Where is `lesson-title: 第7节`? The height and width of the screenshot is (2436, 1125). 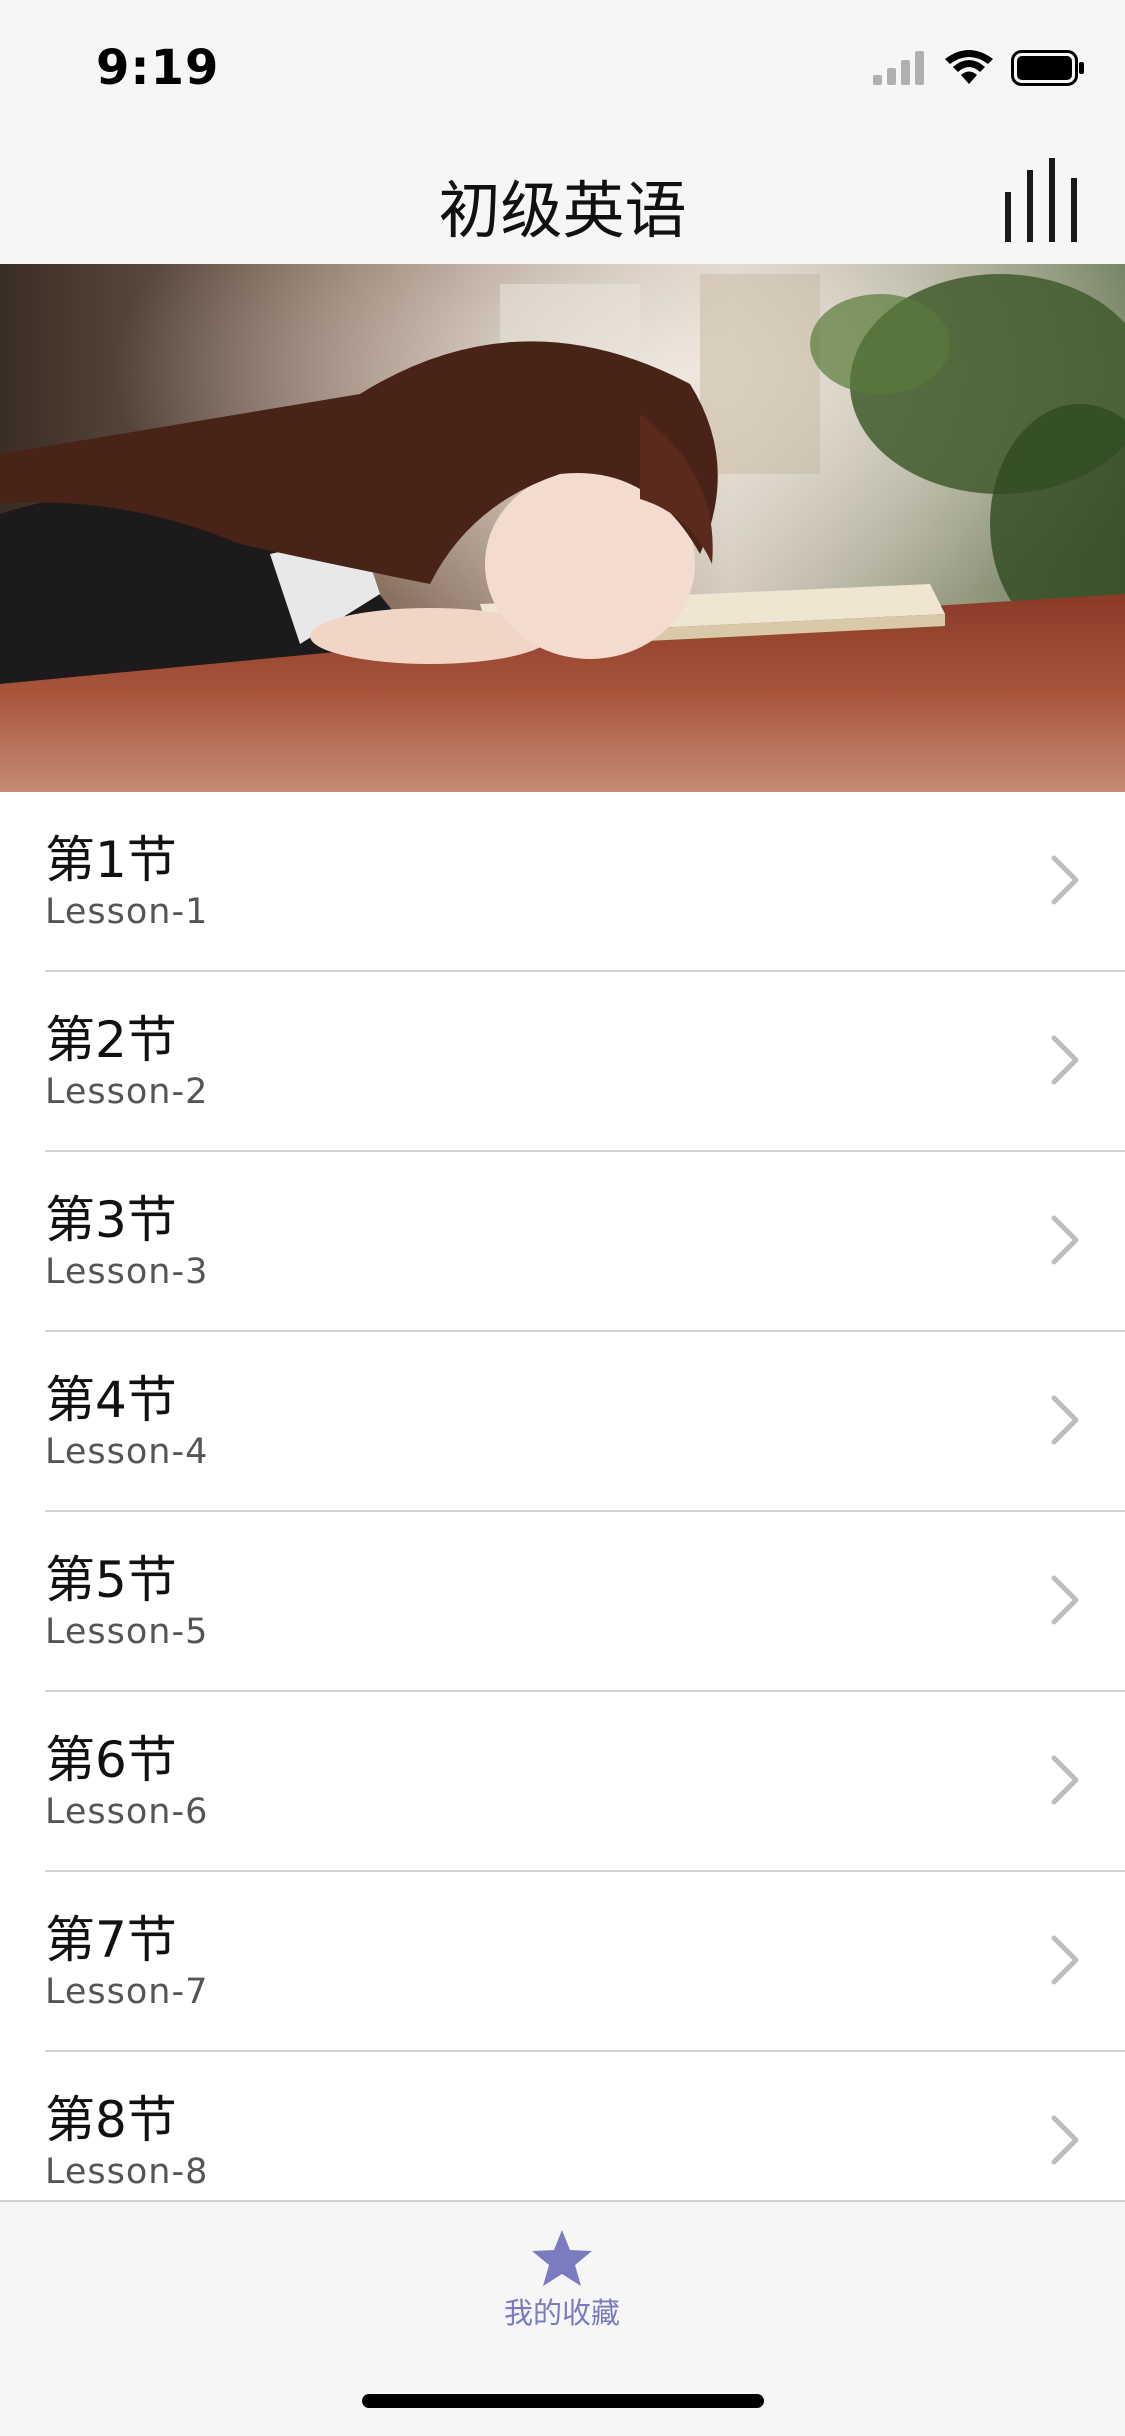
lesson-title: 第7节 is located at coordinates (111, 1940).